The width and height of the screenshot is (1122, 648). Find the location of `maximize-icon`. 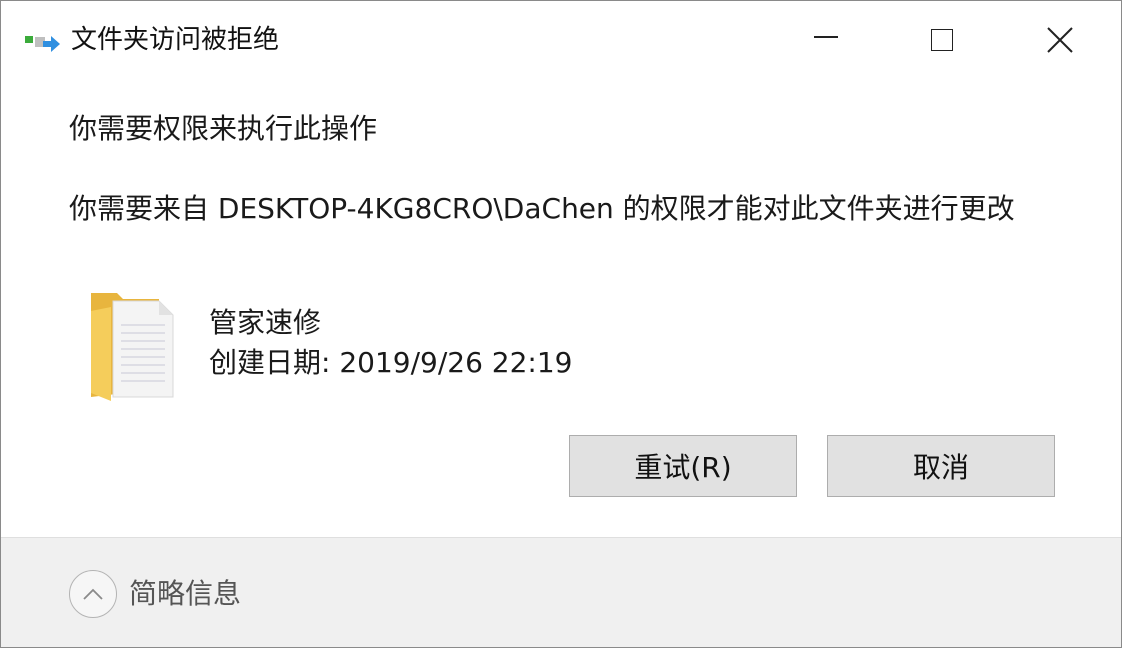

maximize-icon is located at coordinates (942, 40).